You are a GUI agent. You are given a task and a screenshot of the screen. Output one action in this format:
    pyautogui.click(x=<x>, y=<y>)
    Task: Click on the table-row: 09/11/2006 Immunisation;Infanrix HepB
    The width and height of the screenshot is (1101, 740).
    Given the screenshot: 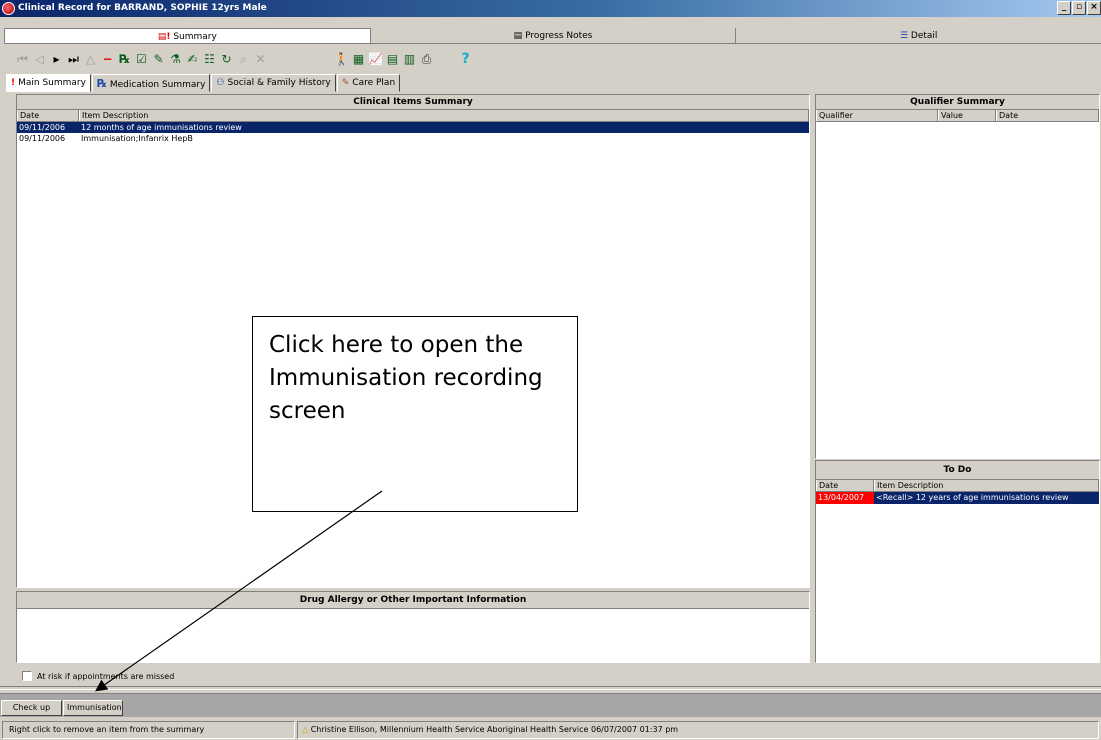 What is the action you would take?
    pyautogui.click(x=413, y=138)
    